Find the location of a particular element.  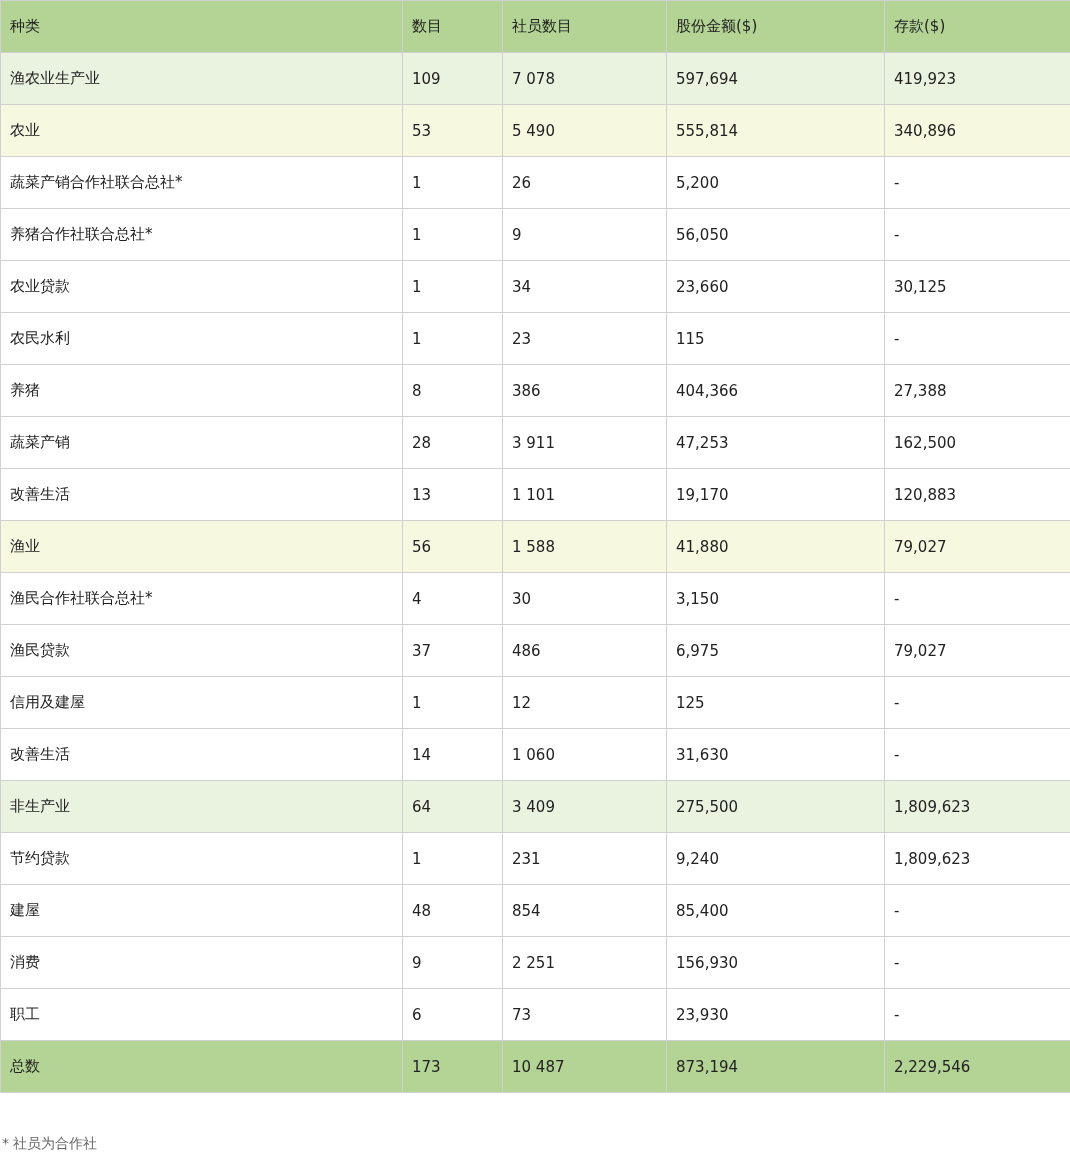

table-cell: 1 101 is located at coordinates (584, 494).